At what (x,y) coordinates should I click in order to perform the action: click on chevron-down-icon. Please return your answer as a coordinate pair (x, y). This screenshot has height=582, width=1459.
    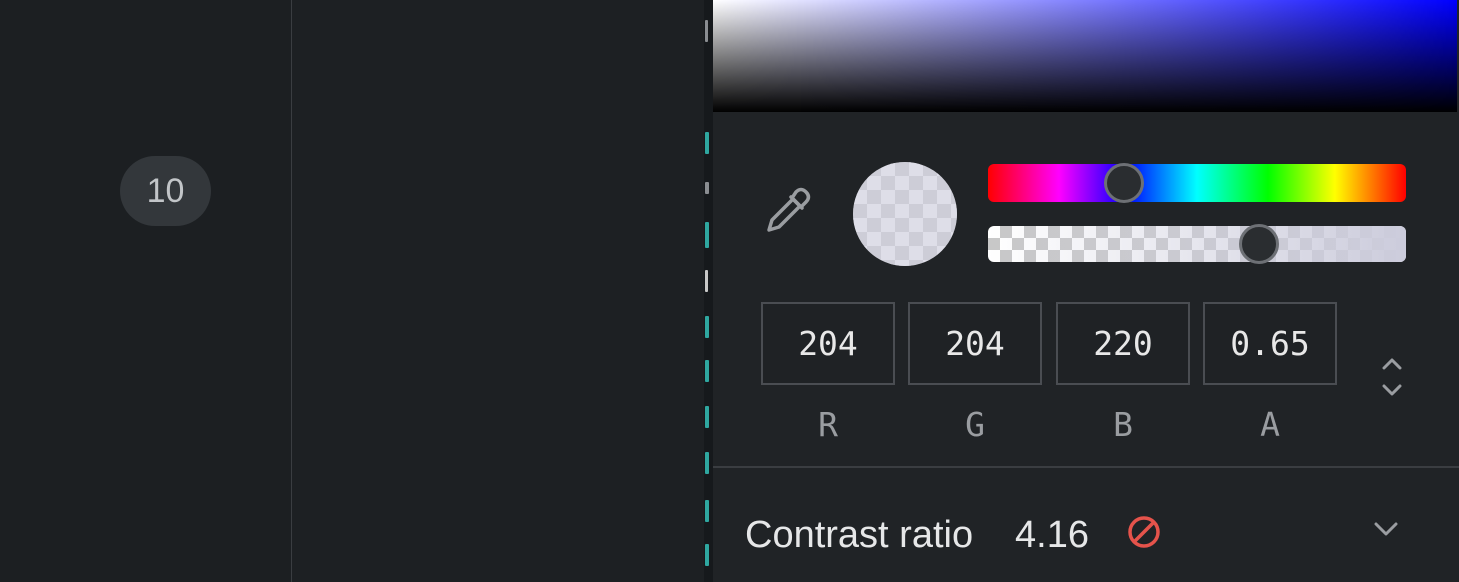
    Looking at the image, I should click on (1386, 529).